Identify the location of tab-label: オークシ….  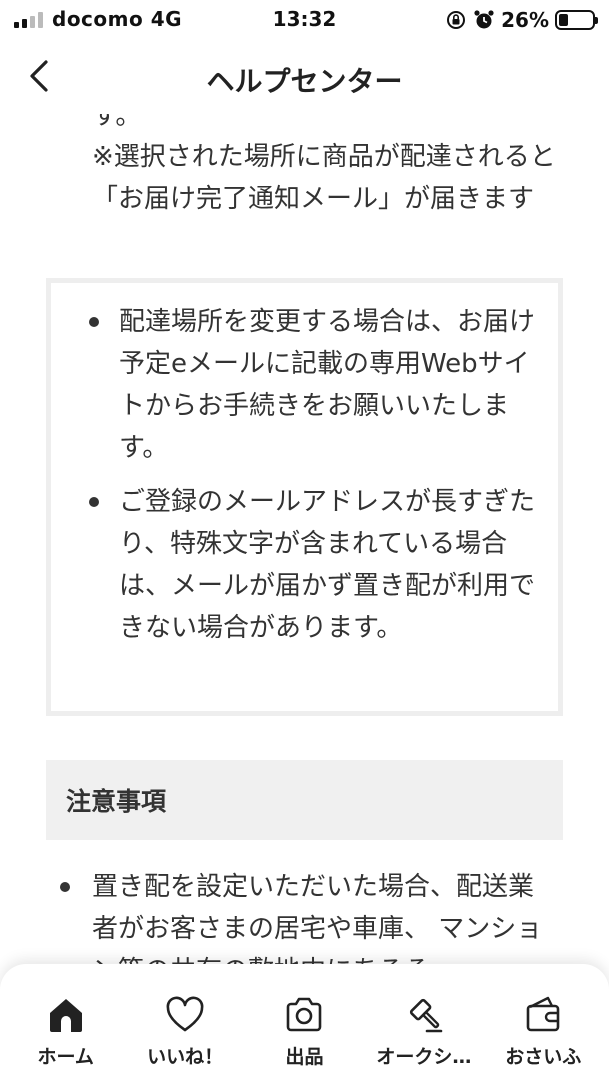
(424, 1057).